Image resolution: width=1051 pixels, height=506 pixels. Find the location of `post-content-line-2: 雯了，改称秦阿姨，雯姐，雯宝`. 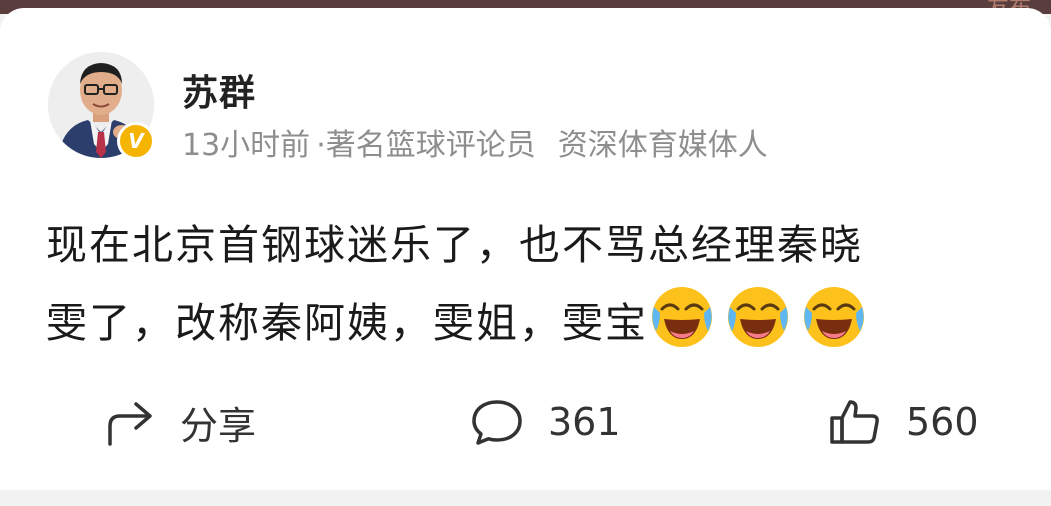

post-content-line-2: 雯了，改称秦阿姨，雯姐，雯宝 is located at coordinates (347, 323).